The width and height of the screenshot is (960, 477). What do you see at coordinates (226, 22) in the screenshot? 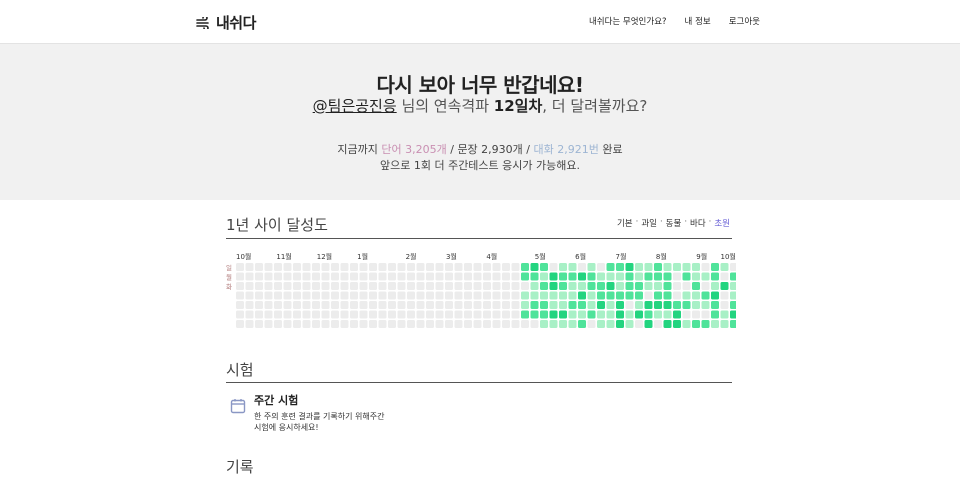
I see `logo: 내쉬다` at bounding box center [226, 22].